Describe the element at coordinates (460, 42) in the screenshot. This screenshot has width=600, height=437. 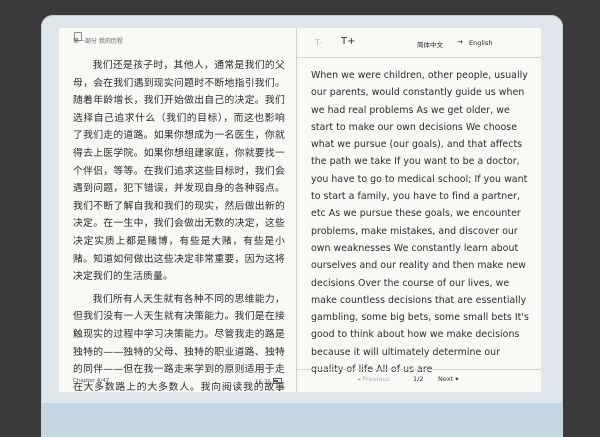
I see `arrow-right-icon: →` at that location.